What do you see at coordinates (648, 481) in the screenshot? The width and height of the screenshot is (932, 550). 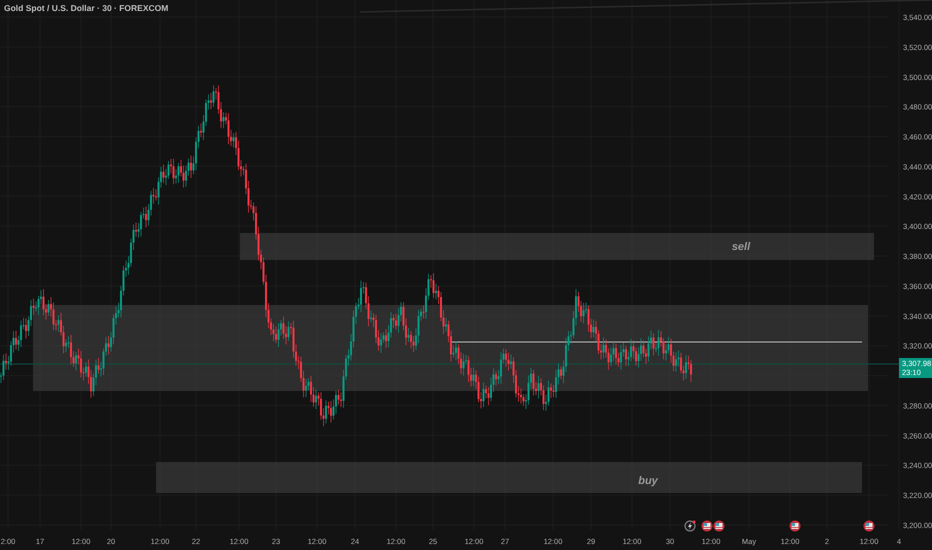 I see `zone-label: buy` at bounding box center [648, 481].